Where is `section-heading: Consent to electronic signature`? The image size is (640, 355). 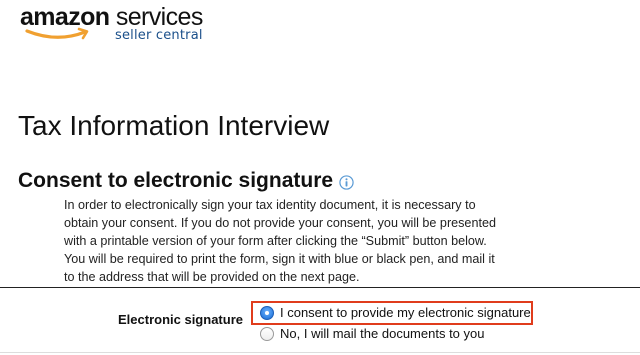 section-heading: Consent to electronic signature is located at coordinates (186, 181).